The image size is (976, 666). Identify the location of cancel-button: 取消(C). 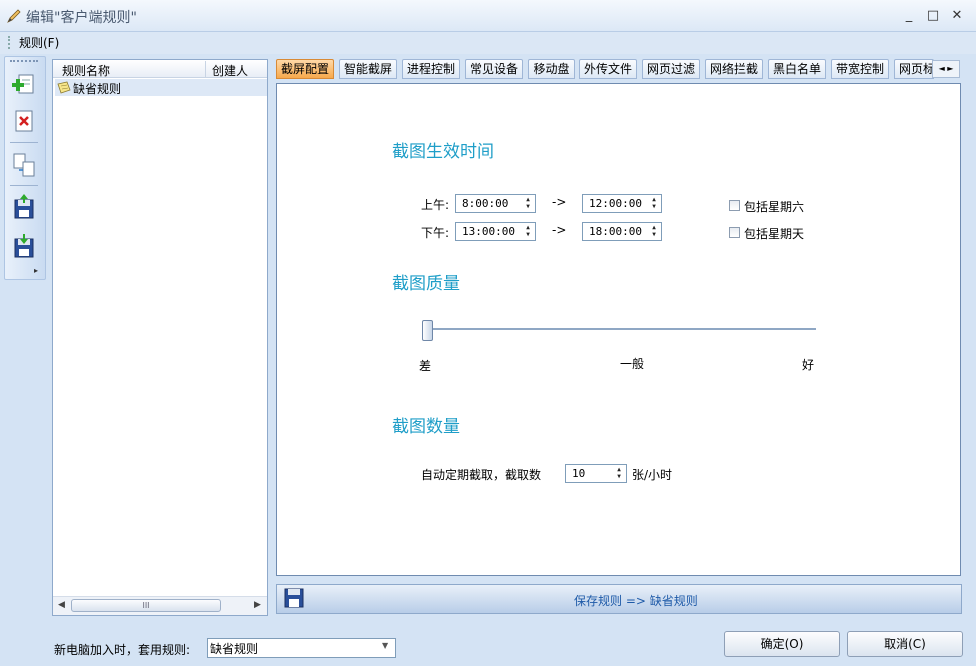
(905, 644).